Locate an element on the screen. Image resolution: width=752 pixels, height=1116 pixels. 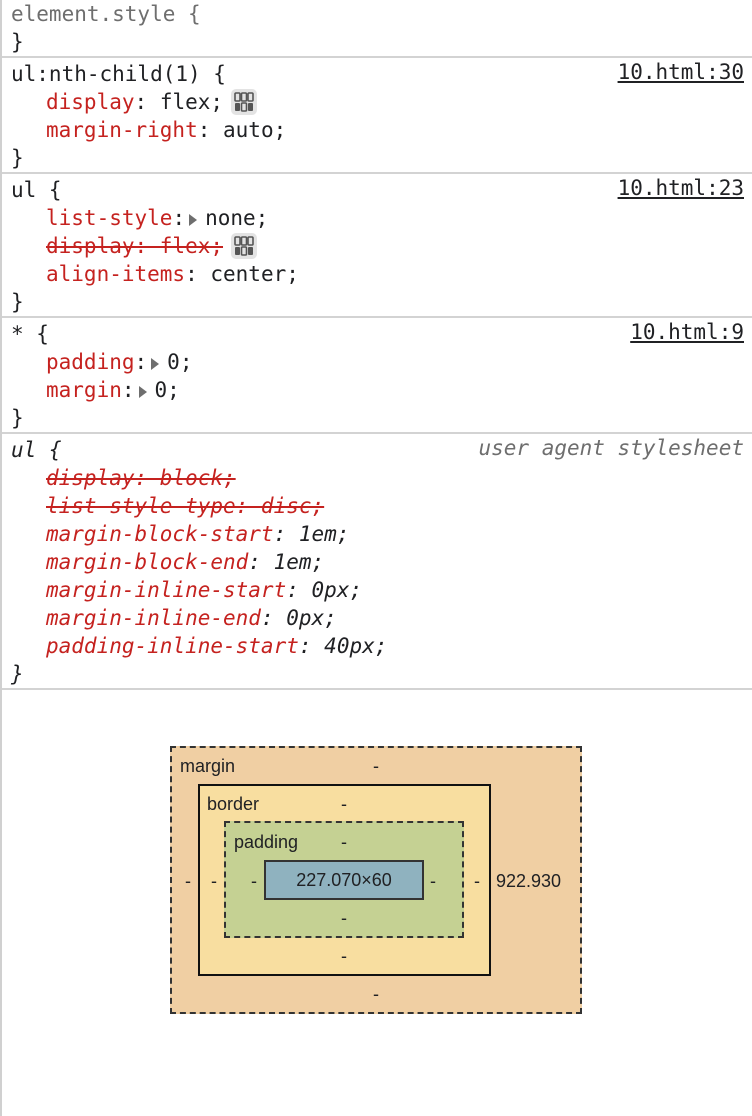
overridden-declaration: display: block; is located at coordinates (141, 478).